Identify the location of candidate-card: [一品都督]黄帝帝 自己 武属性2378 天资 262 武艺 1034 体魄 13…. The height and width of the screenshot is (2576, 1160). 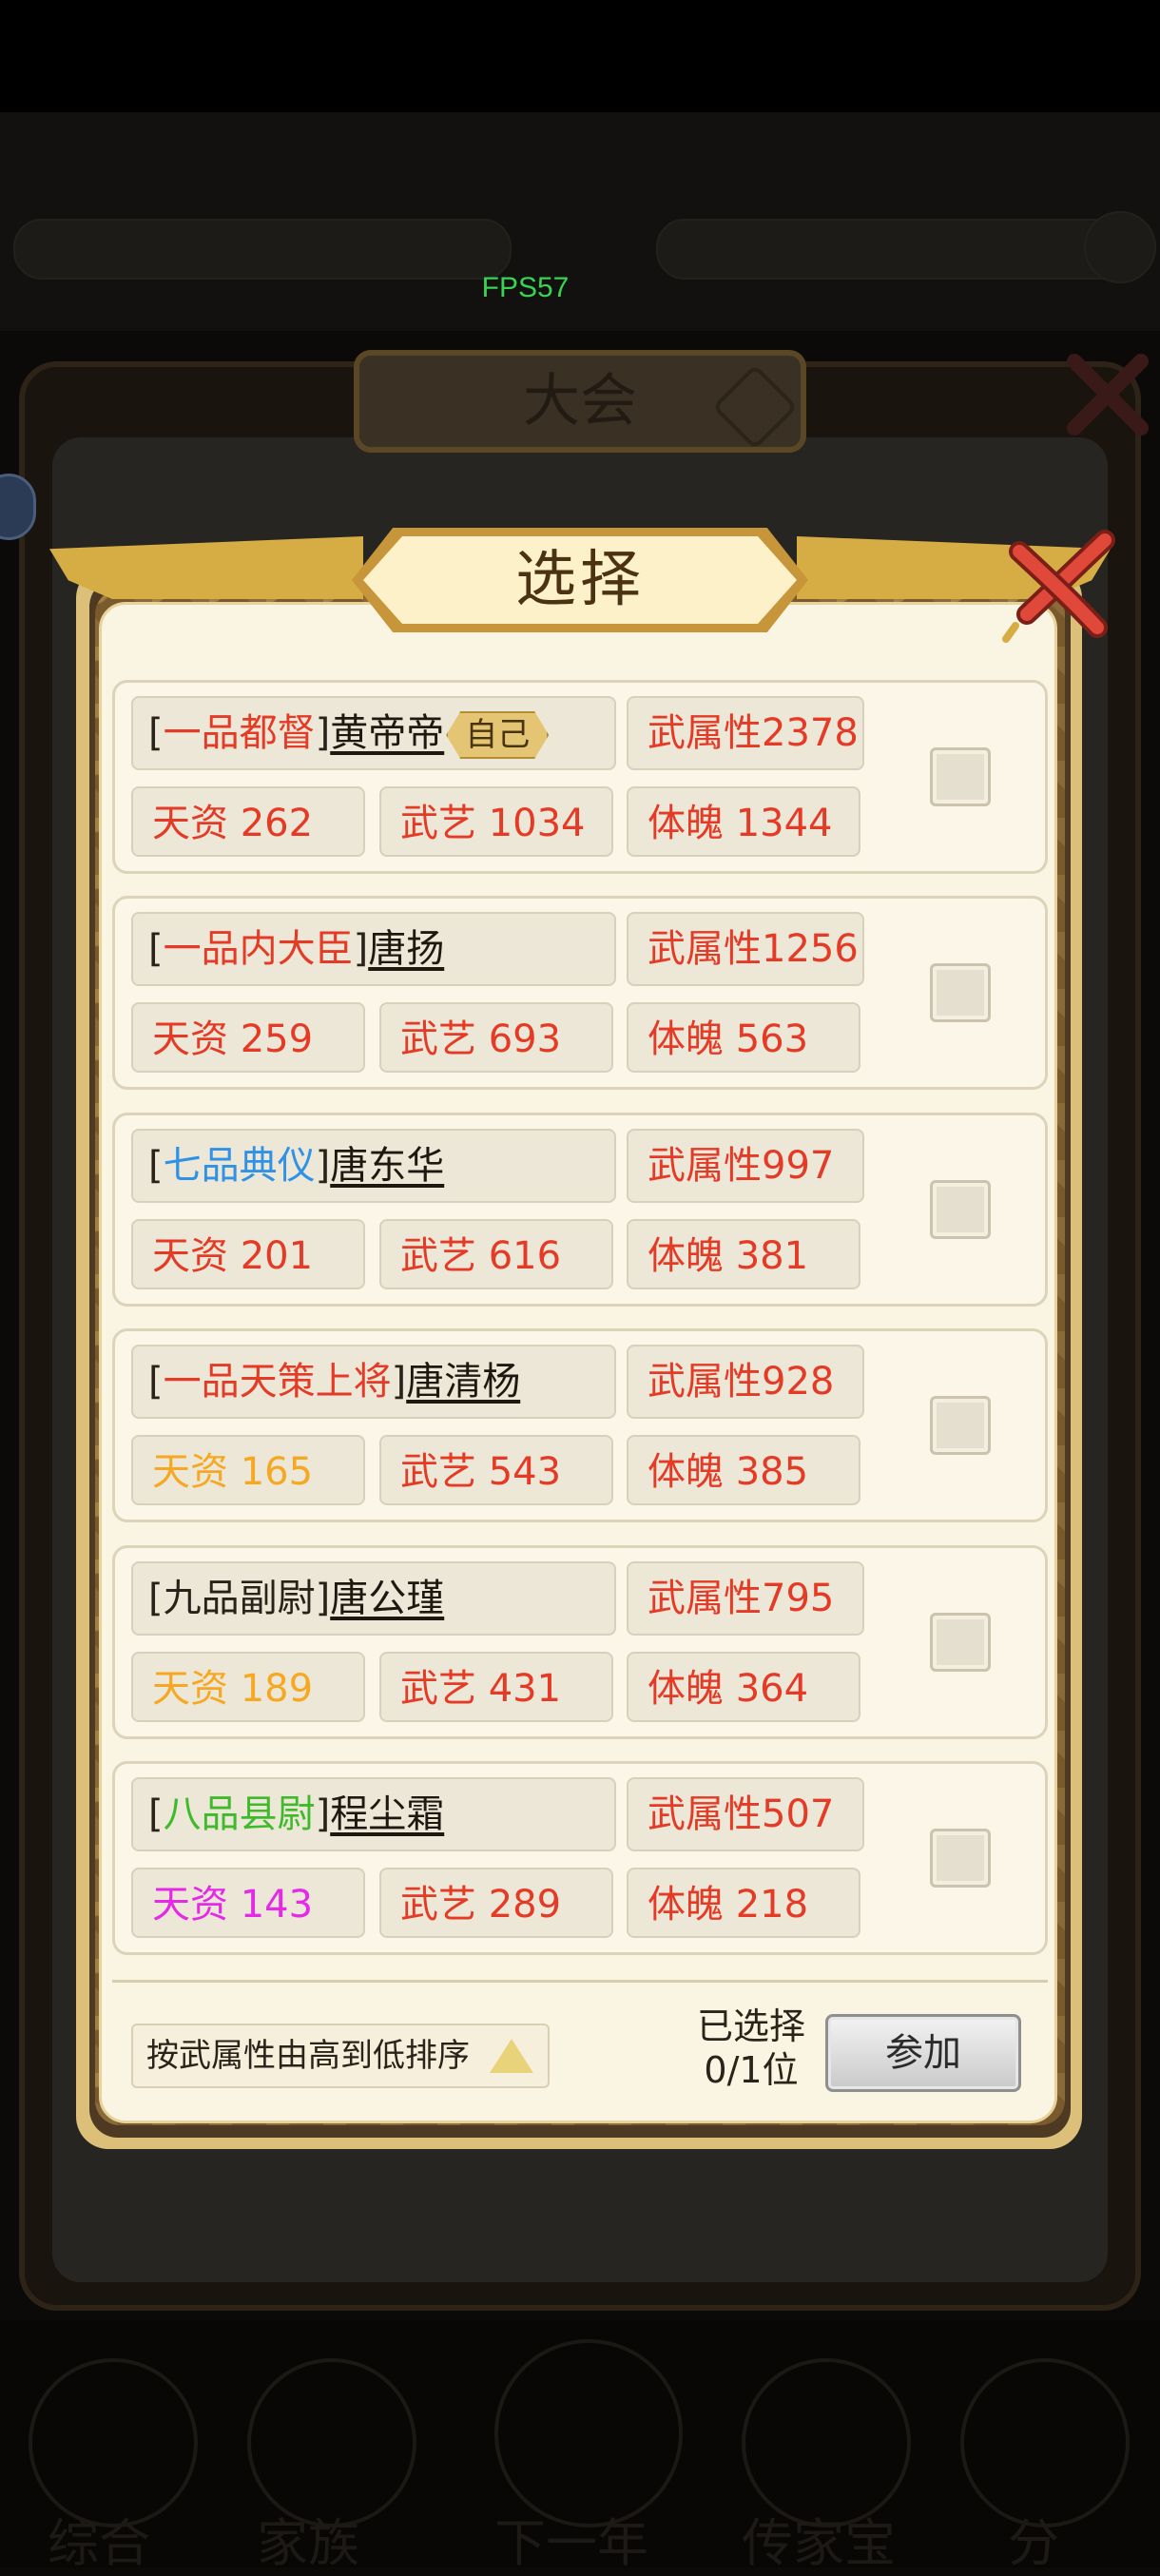
(580, 777).